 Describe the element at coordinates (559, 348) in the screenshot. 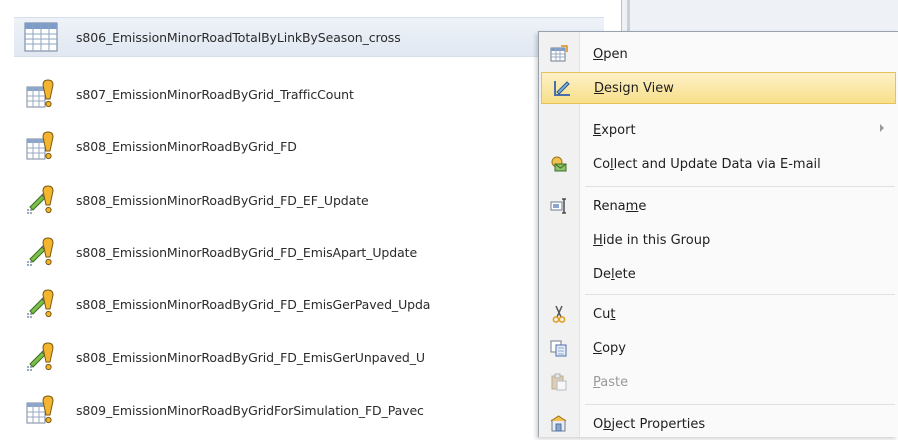

I see `copy-icon` at that location.